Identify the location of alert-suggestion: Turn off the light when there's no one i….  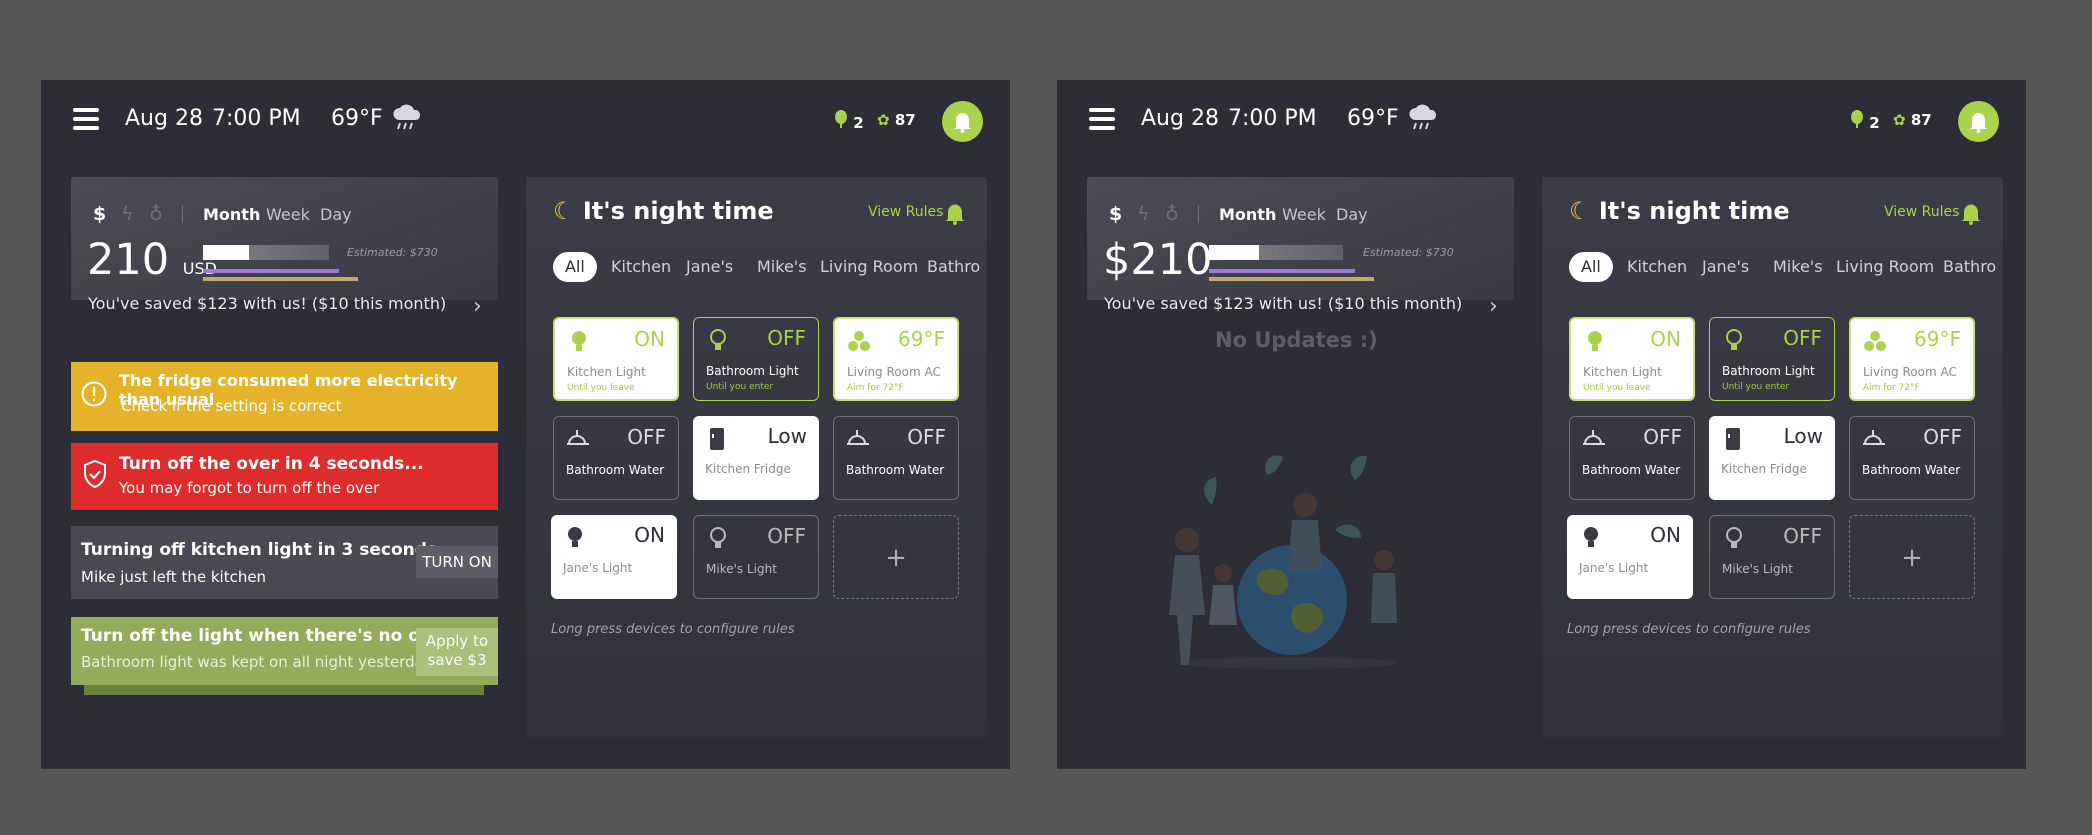
(284, 651).